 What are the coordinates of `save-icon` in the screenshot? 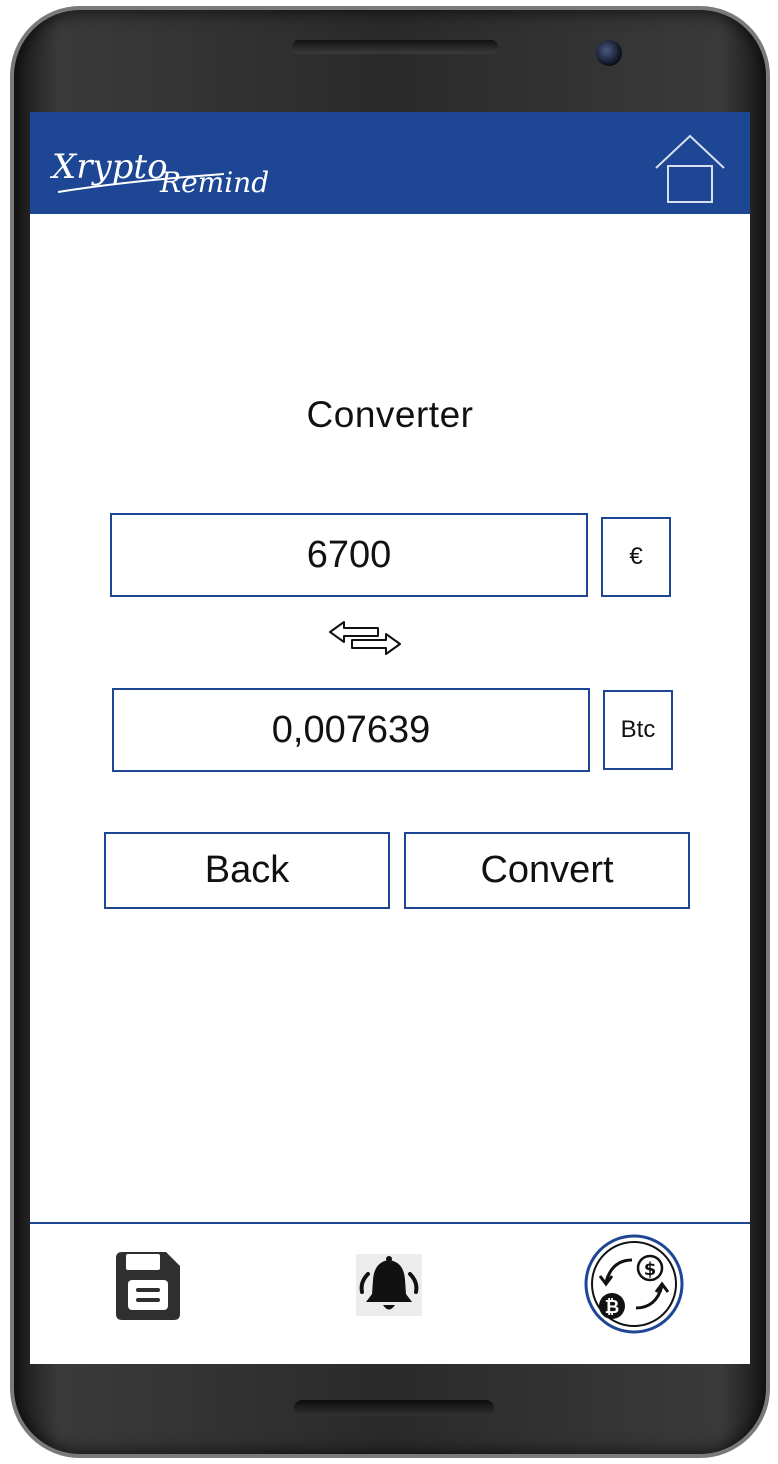 It's located at (148, 1286).